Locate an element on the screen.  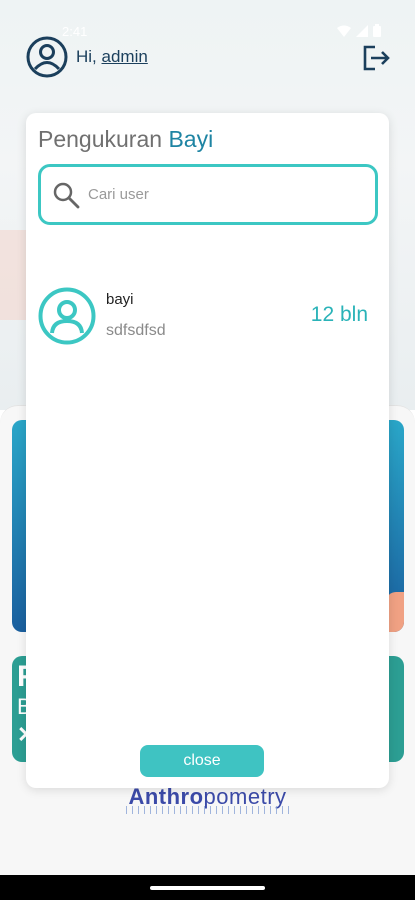
greeting: Hi, admin is located at coordinates (112, 57).